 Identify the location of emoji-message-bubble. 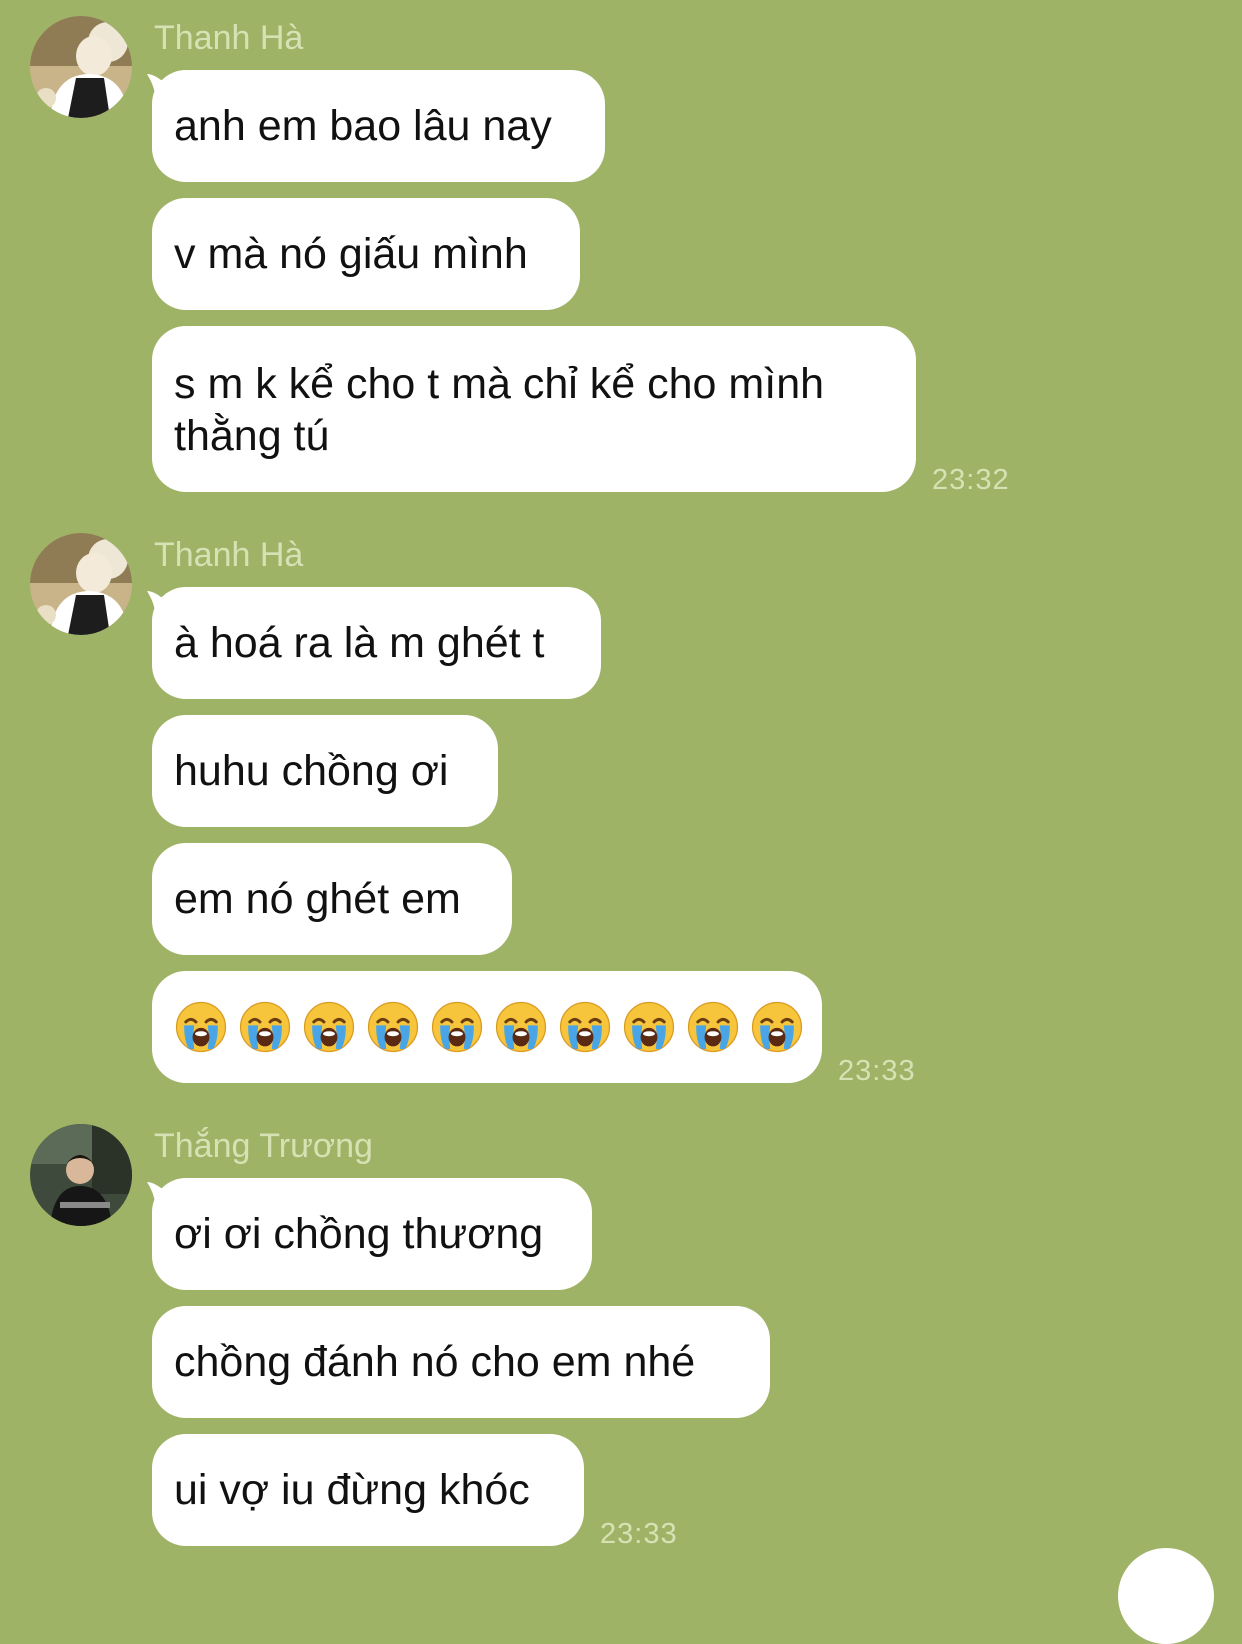
(487, 1027).